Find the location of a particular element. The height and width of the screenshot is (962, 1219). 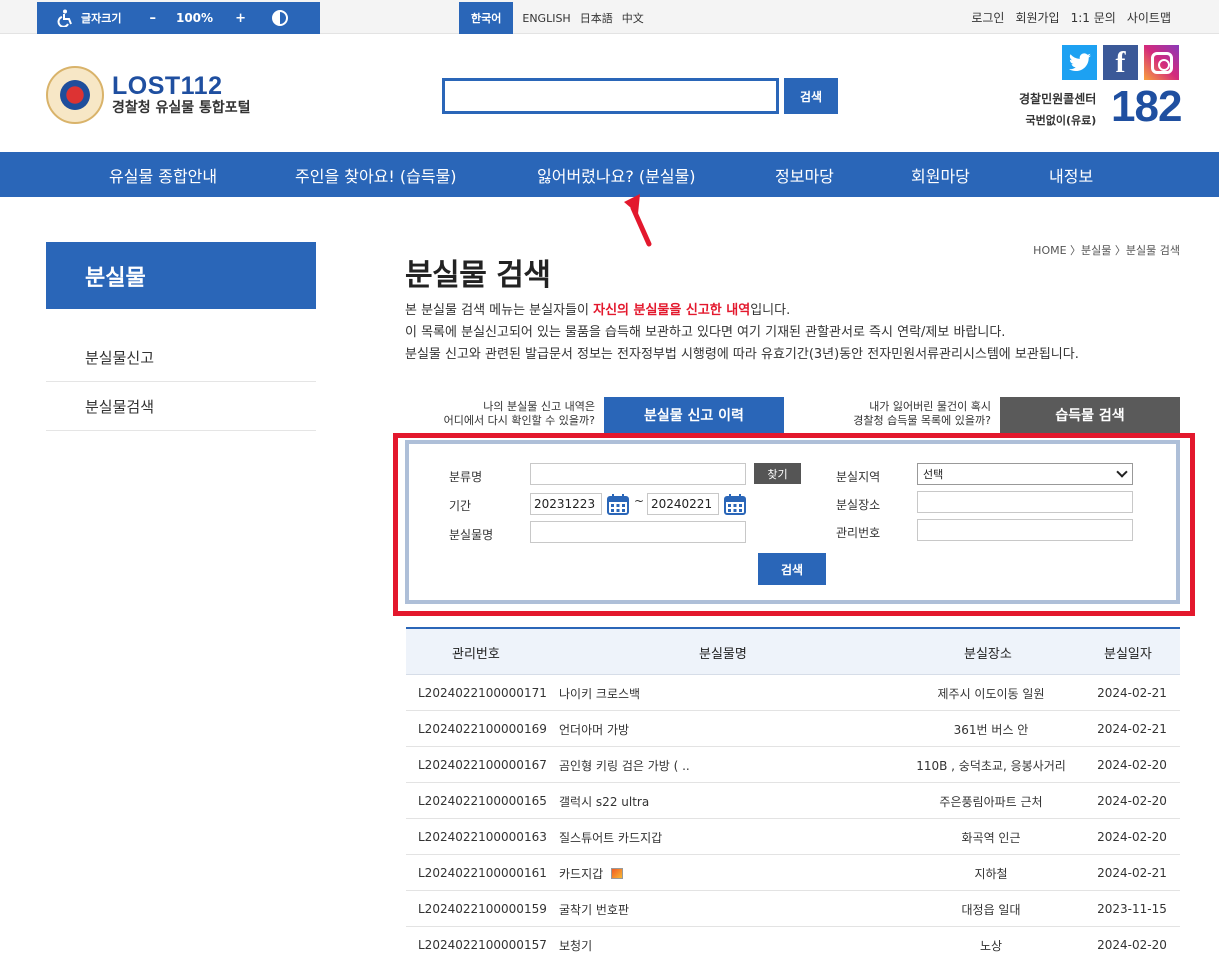

site-logo: LOST112 경찰청 유실물 통합포털 is located at coordinates (148, 95).